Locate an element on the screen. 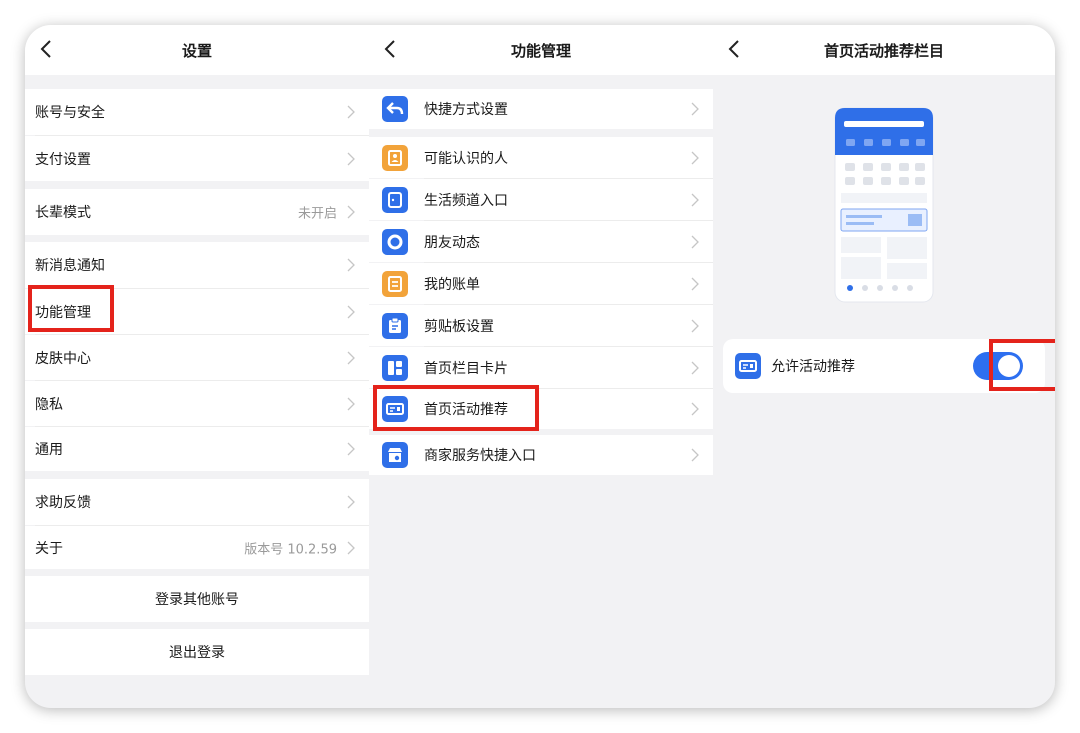 Image resolution: width=1080 pixels, height=733 pixels. allow-activity-toggle is located at coordinates (998, 366).